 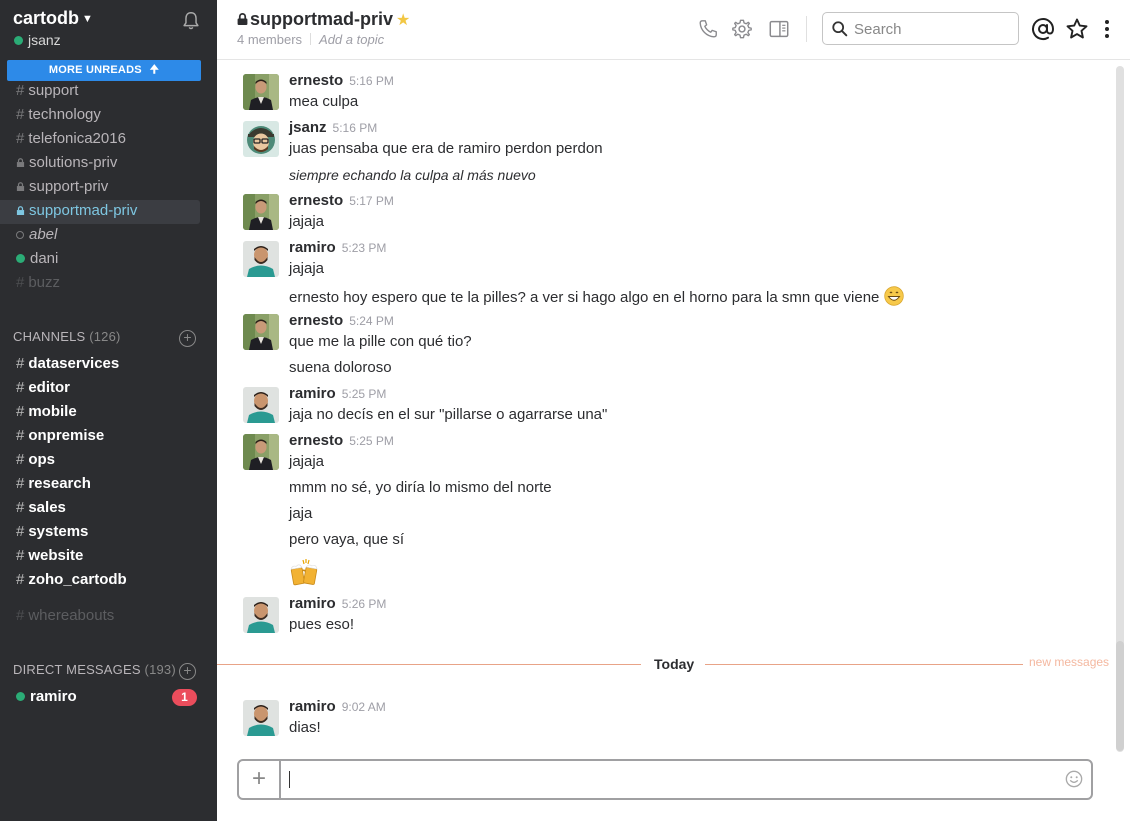 I want to click on sidebar-item-sales: # sales, so click(x=108, y=509).